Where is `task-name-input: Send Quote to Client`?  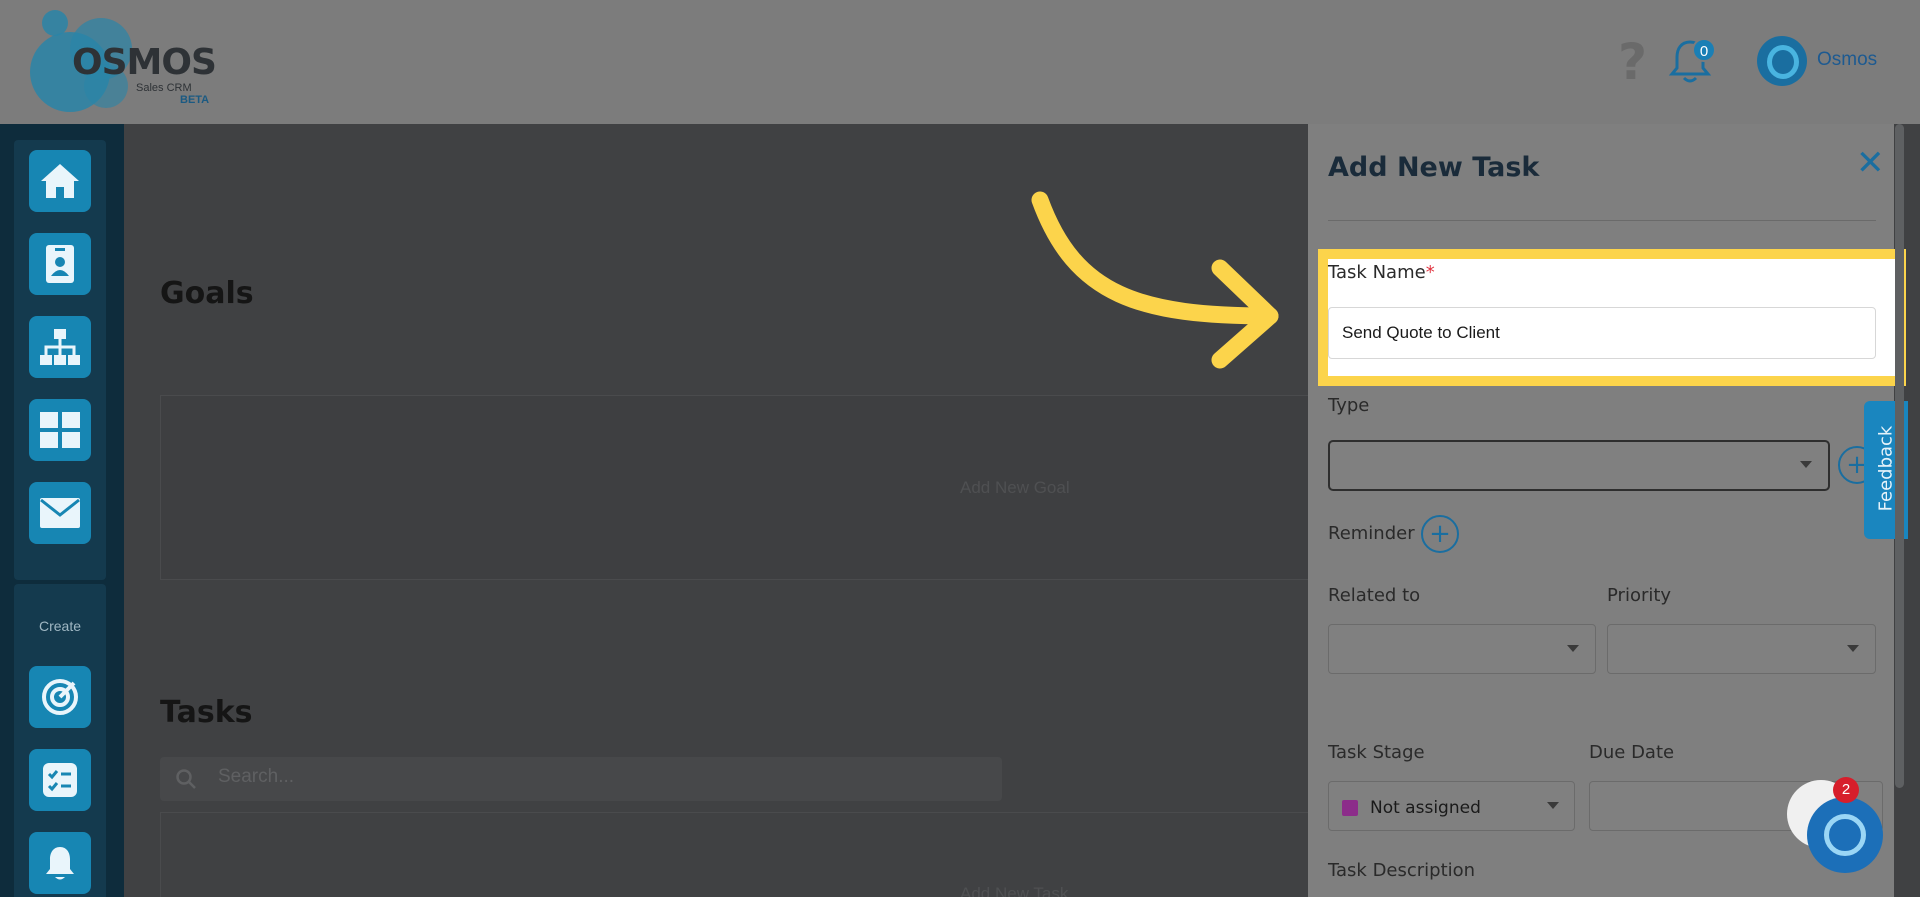 task-name-input: Send Quote to Client is located at coordinates (1602, 333).